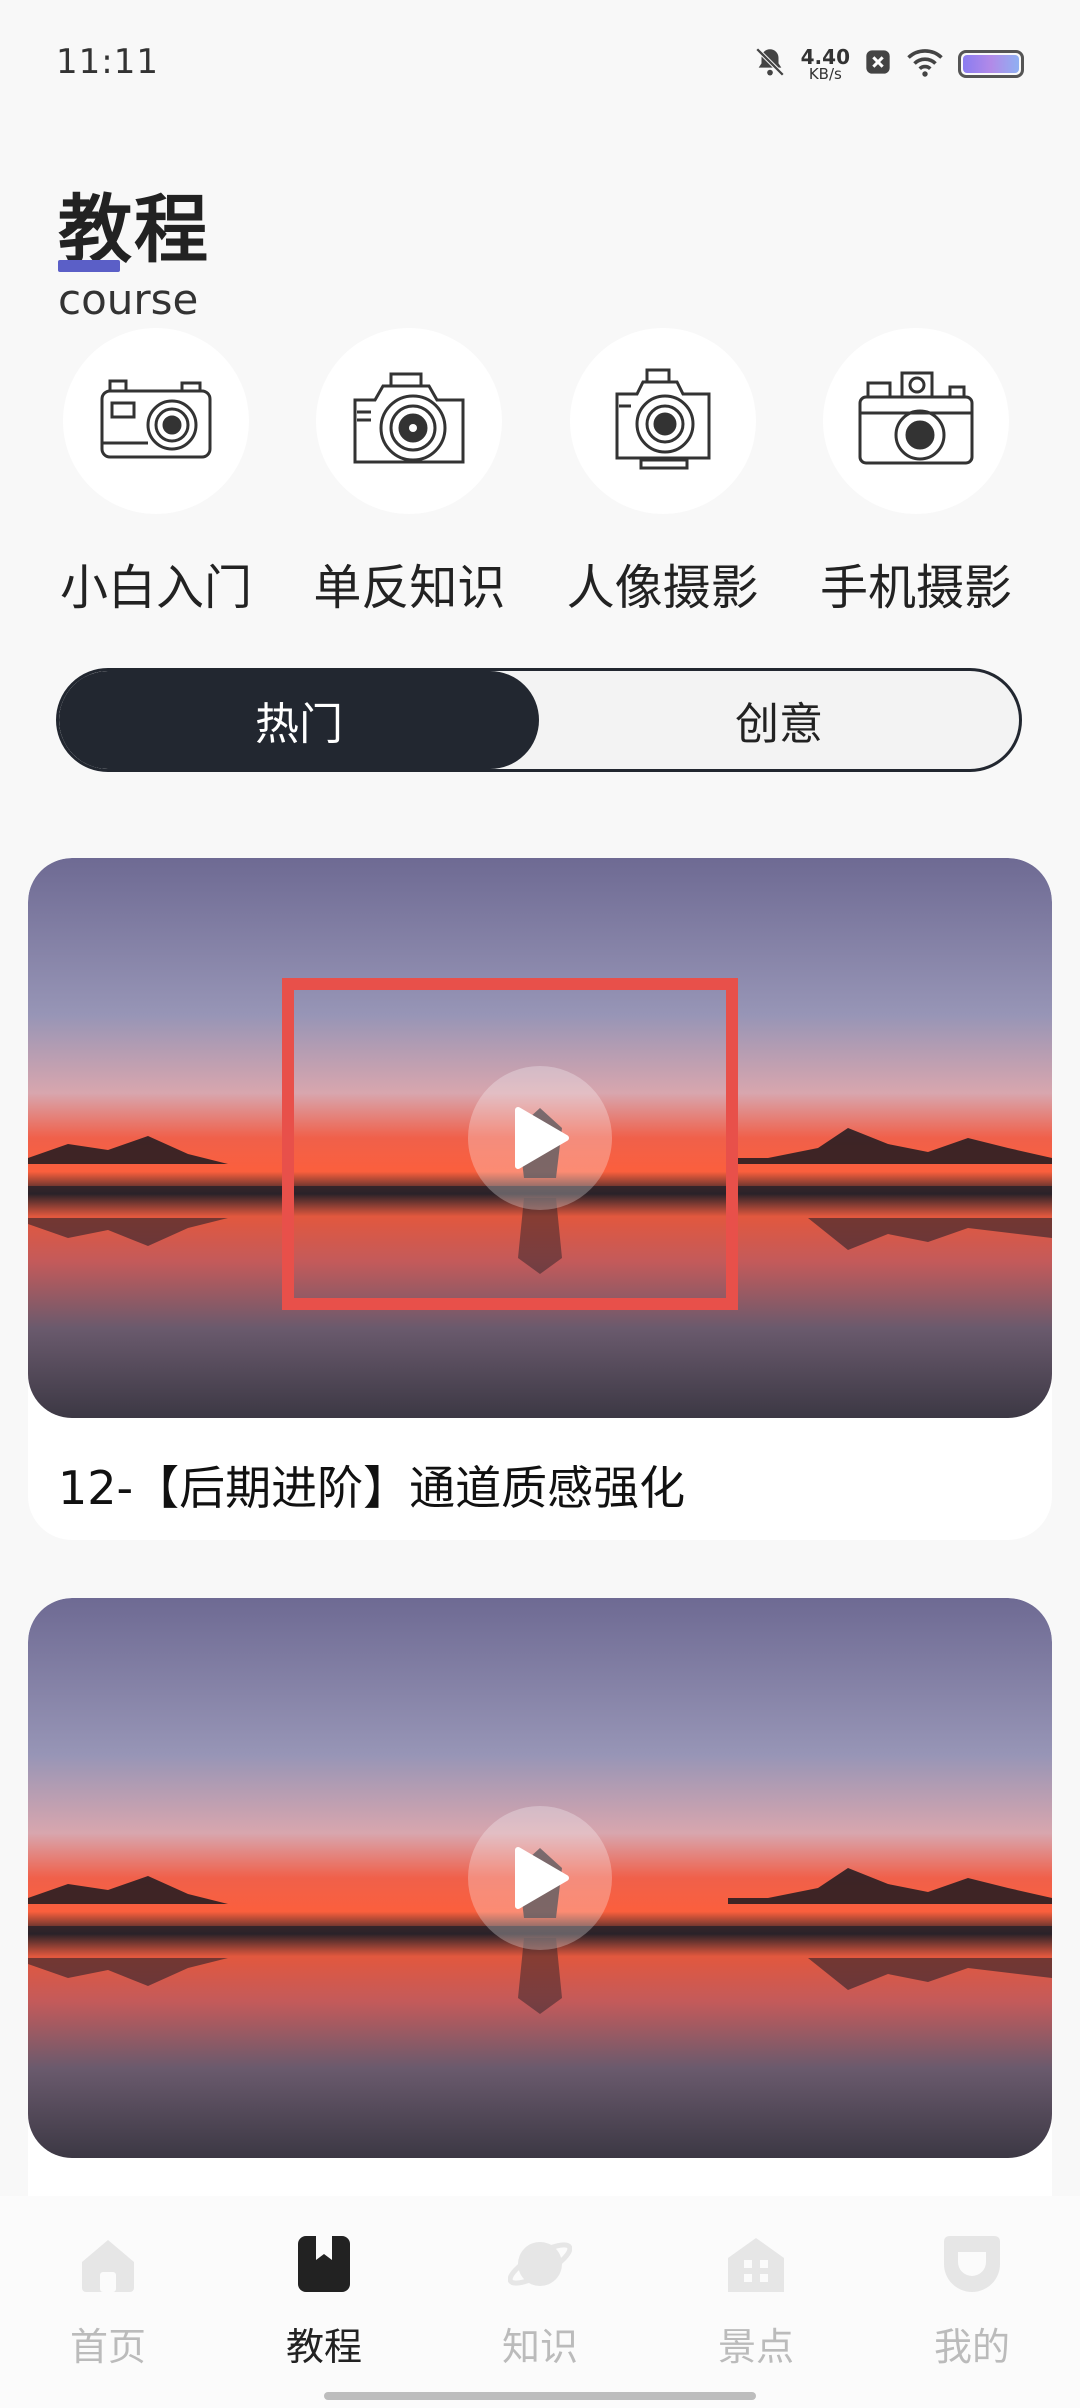 The width and height of the screenshot is (1080, 2408). I want to click on compact-camera-icon, so click(156, 421).